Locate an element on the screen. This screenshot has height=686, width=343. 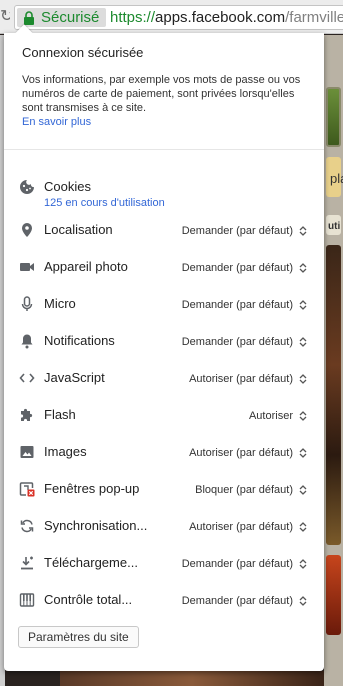
permission-label: Micro is located at coordinates (60, 303).